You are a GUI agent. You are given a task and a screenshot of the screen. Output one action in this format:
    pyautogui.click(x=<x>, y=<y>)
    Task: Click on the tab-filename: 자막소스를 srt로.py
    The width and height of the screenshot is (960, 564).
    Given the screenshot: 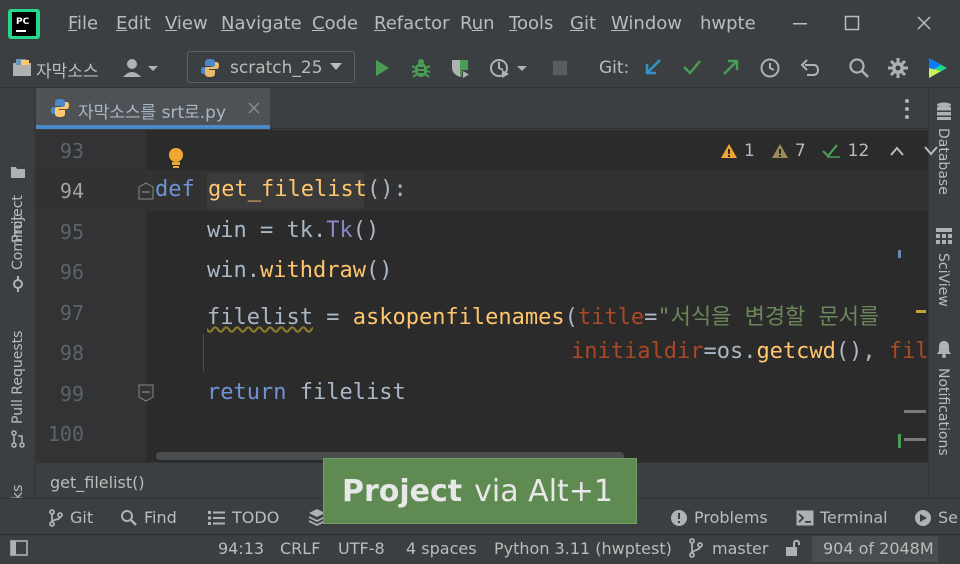 What is the action you would take?
    pyautogui.click(x=152, y=113)
    